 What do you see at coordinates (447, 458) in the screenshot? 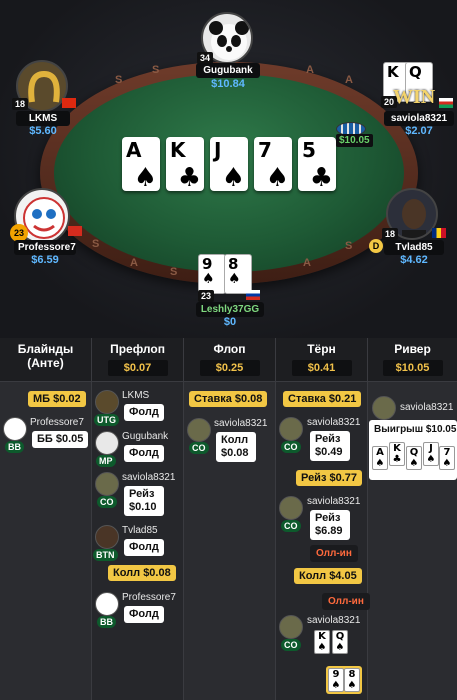
I see `winning-card: 7 ♠` at bounding box center [447, 458].